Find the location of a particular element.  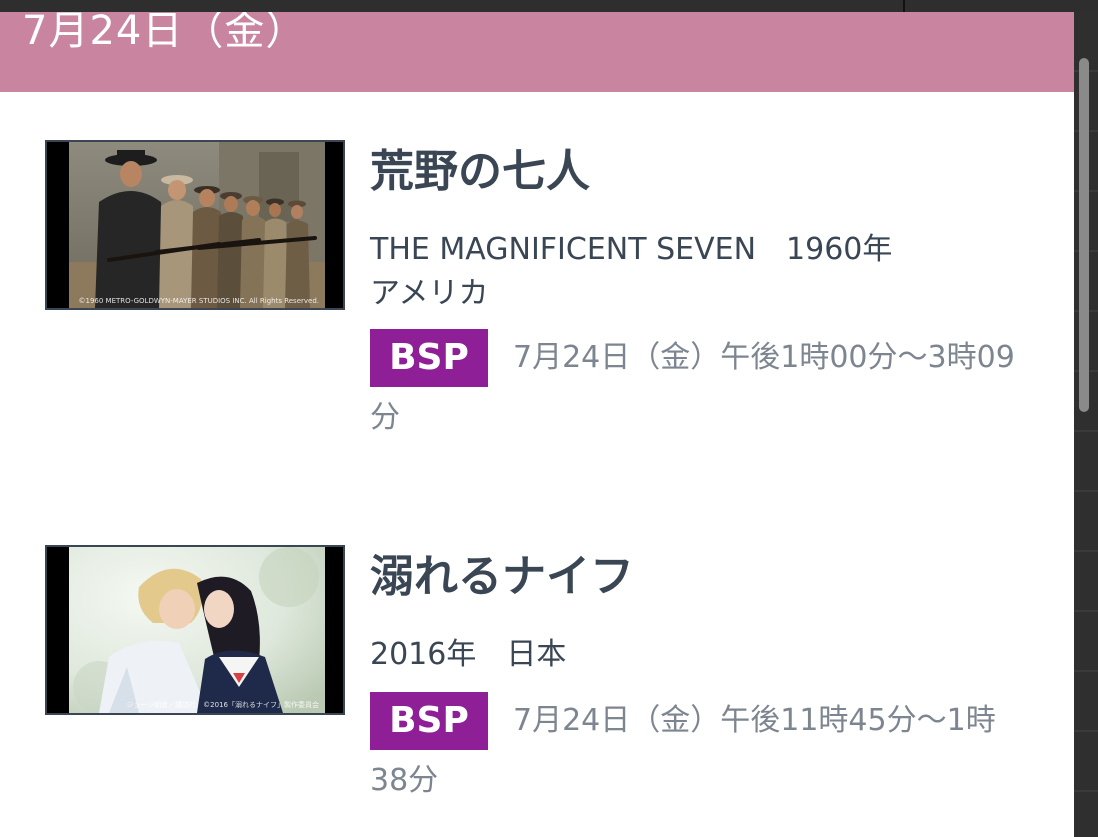

program-title: 荒野の七人 is located at coordinates (480, 172).